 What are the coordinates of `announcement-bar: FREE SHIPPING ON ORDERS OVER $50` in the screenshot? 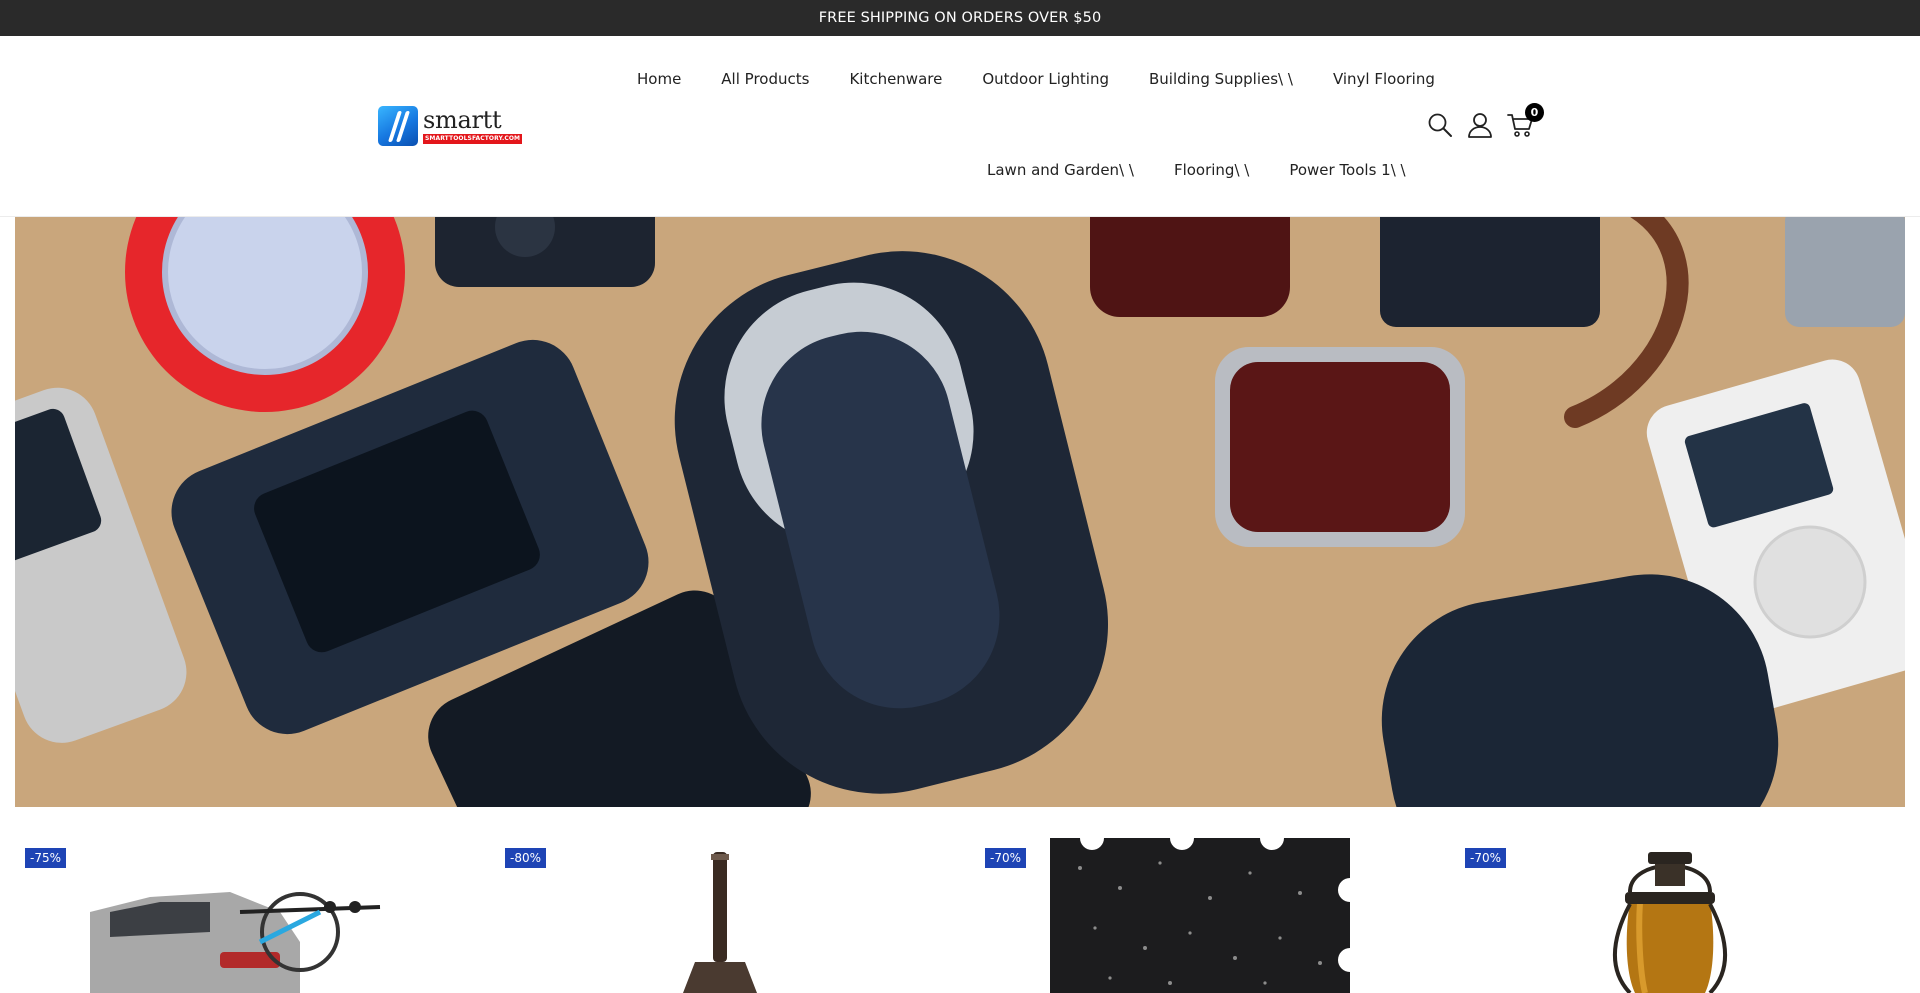 It's located at (960, 18).